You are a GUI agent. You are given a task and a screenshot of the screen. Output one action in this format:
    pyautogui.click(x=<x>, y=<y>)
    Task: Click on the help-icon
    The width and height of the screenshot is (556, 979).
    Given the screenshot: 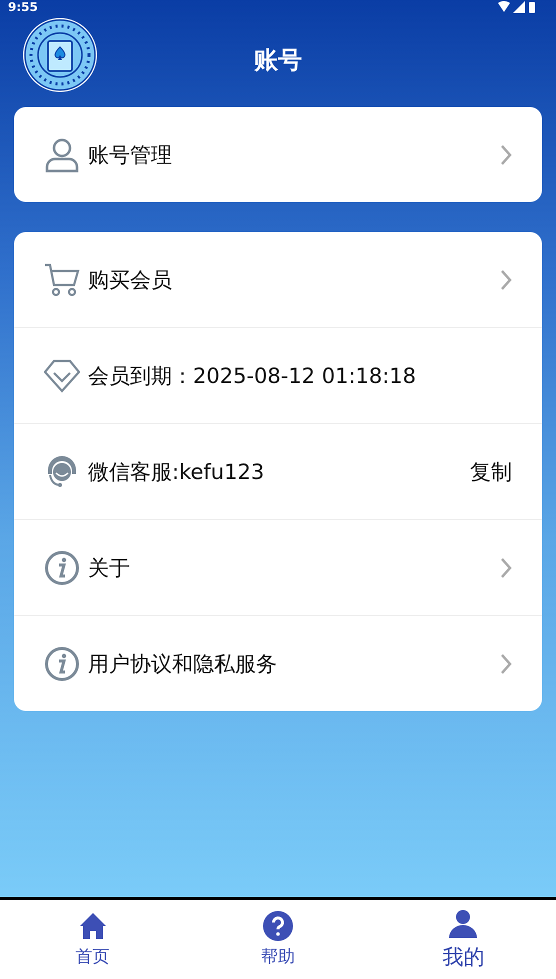 What is the action you would take?
    pyautogui.click(x=277, y=926)
    